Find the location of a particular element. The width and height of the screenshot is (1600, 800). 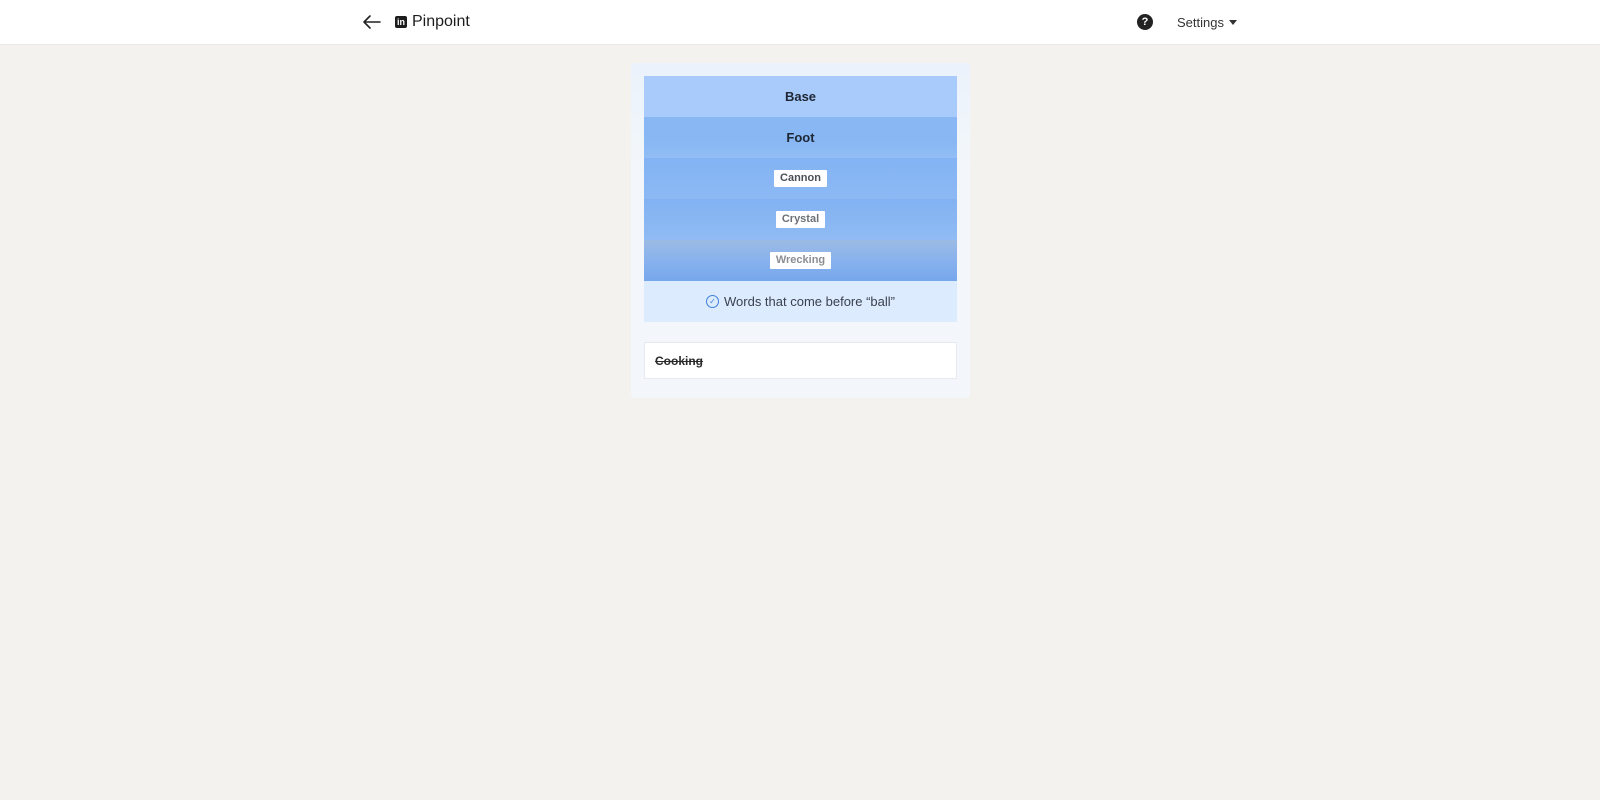

clue-text: Base is located at coordinates (800, 96).